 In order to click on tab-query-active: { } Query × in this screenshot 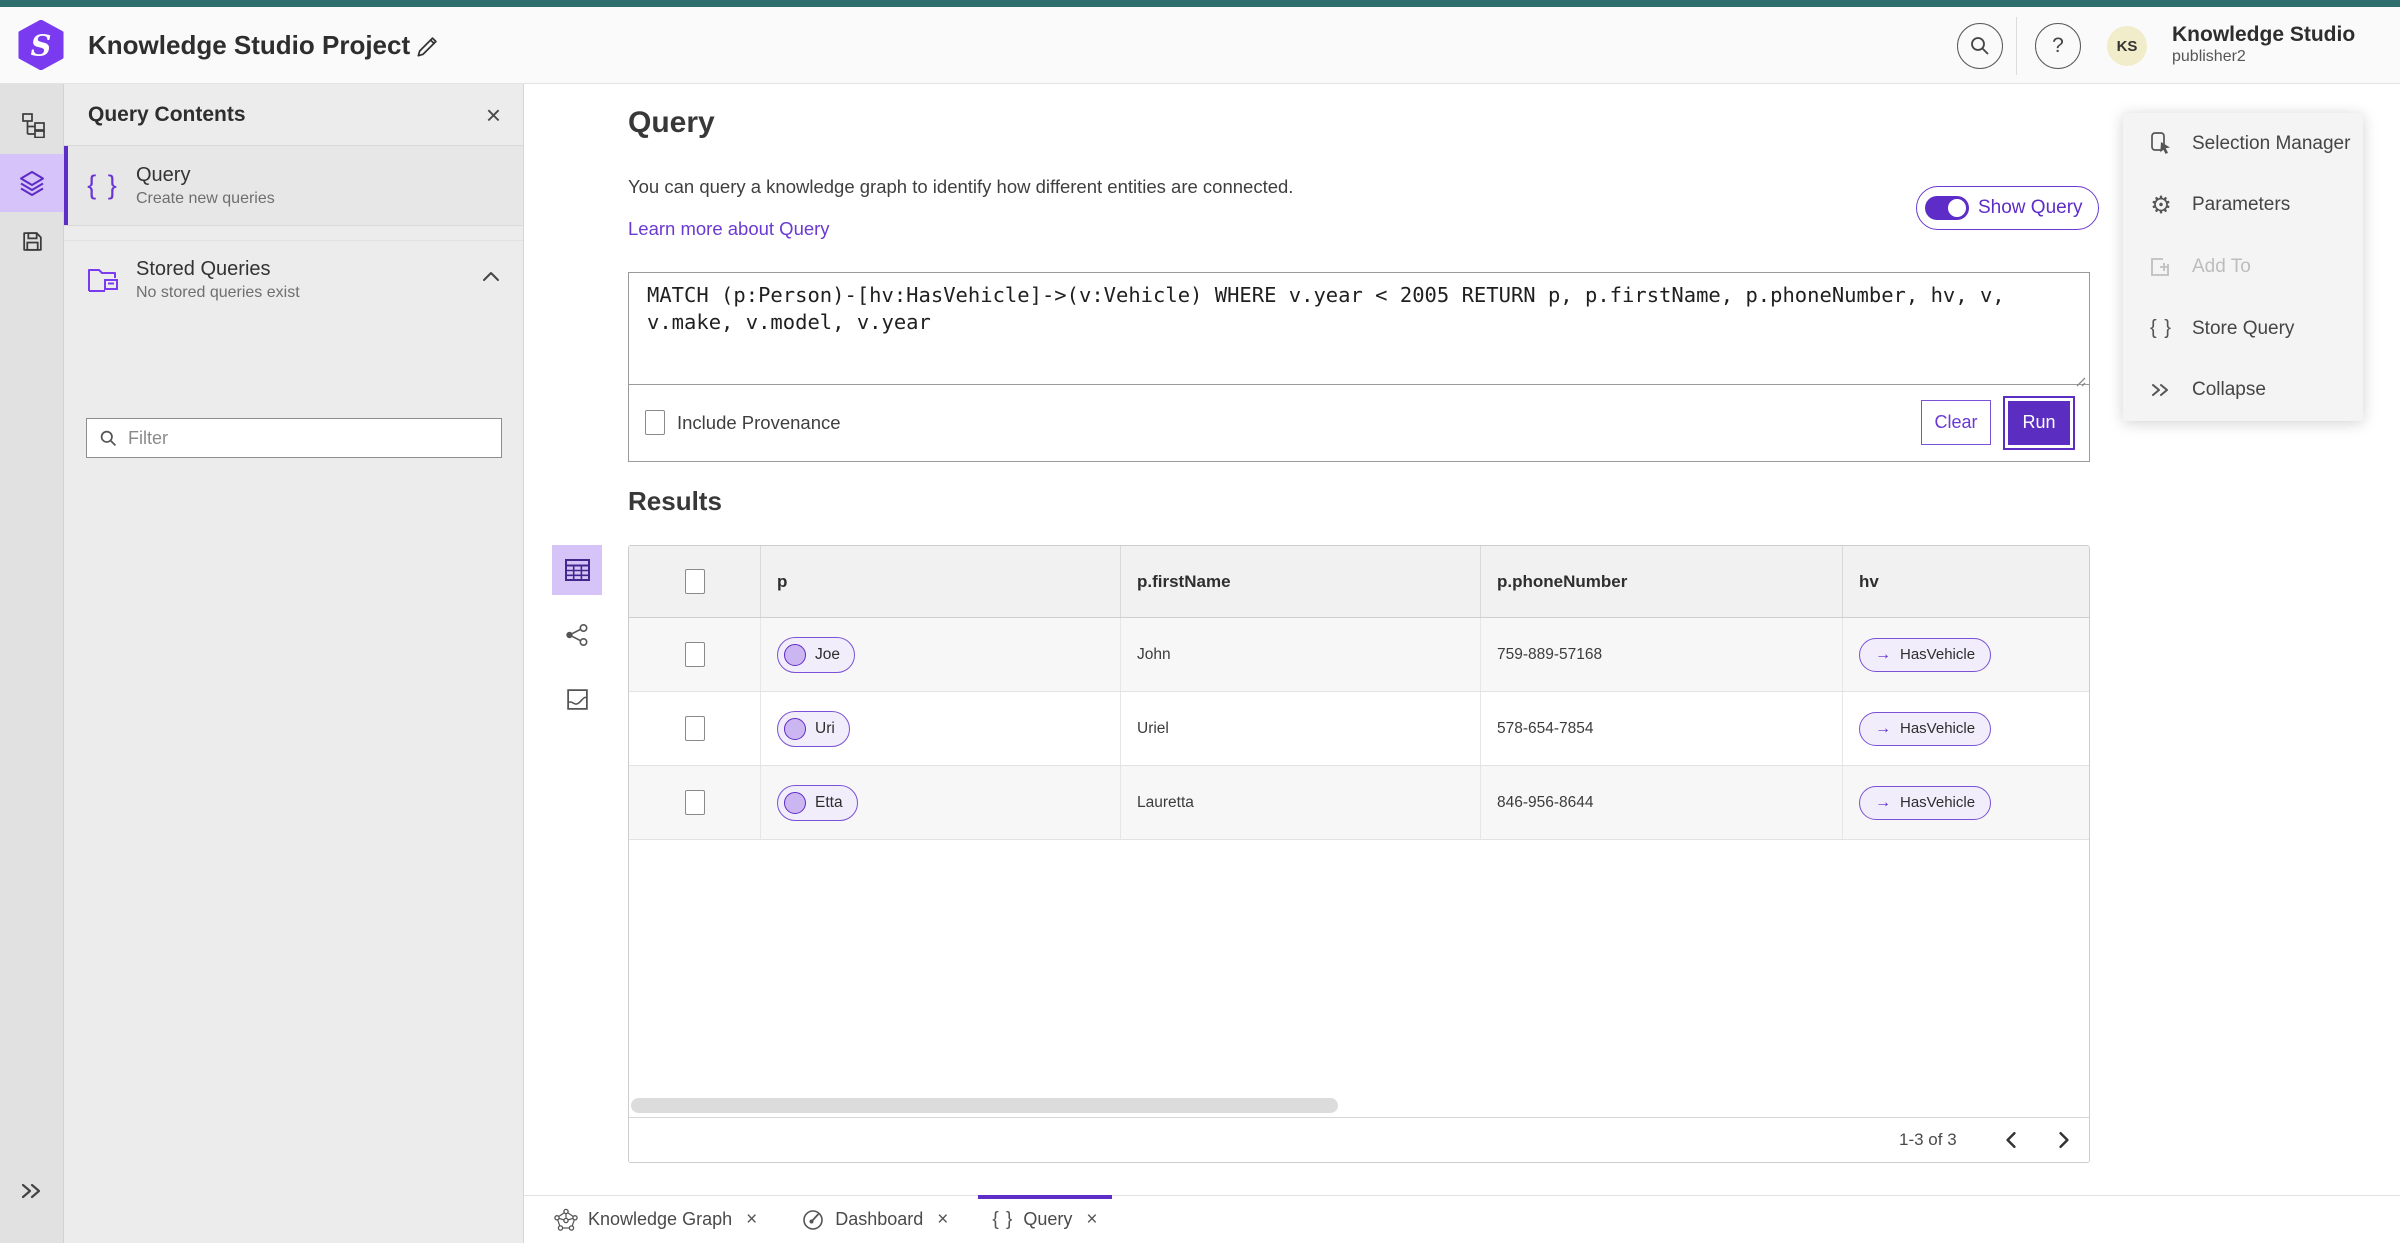, I will do `click(1044, 1219)`.